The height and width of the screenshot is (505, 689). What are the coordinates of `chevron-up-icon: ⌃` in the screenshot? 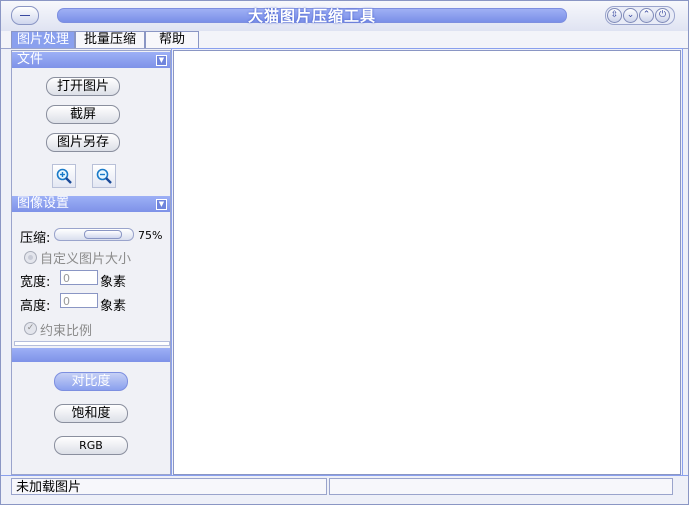 It's located at (646, 15).